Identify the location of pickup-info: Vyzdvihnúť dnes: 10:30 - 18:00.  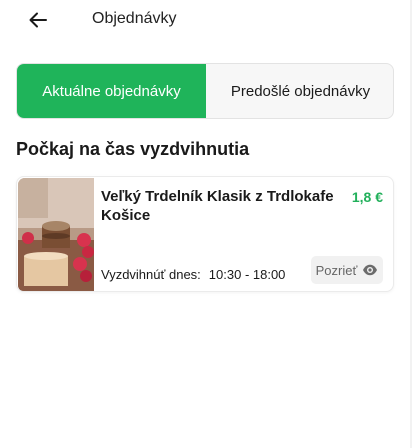
(193, 274).